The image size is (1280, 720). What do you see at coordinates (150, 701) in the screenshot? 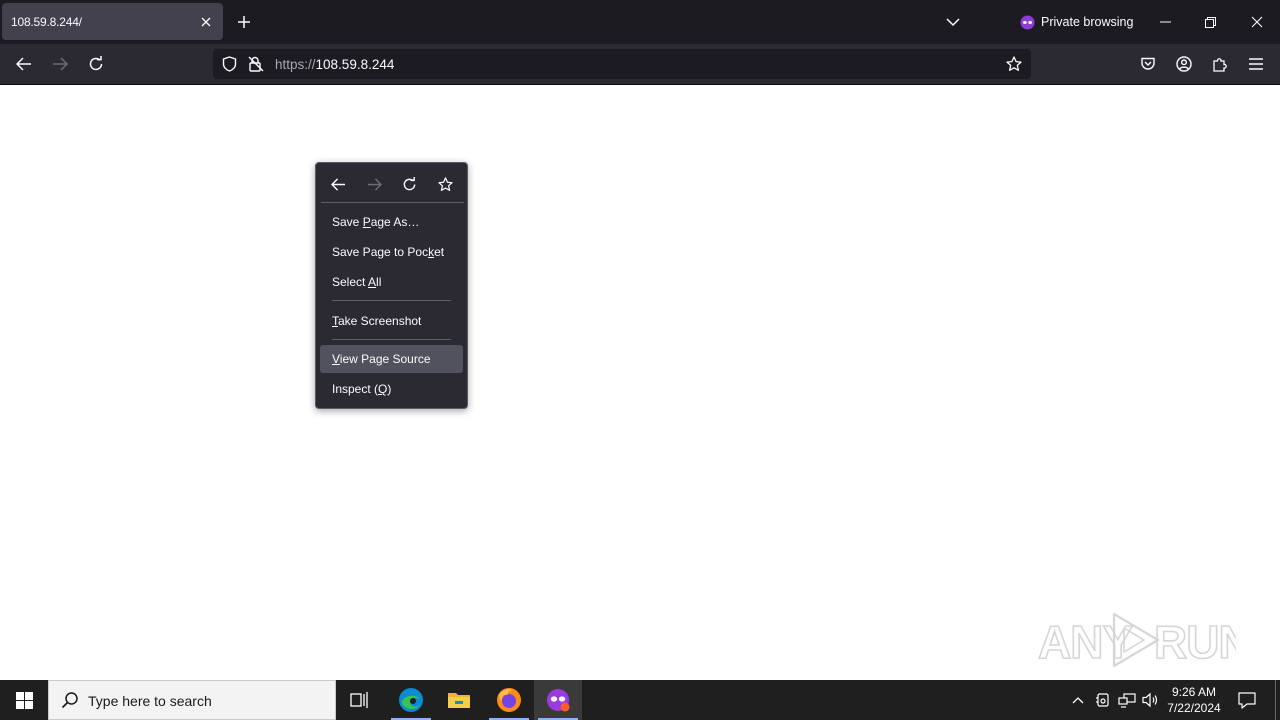
I see `search-placeholder: Type here to search` at bounding box center [150, 701].